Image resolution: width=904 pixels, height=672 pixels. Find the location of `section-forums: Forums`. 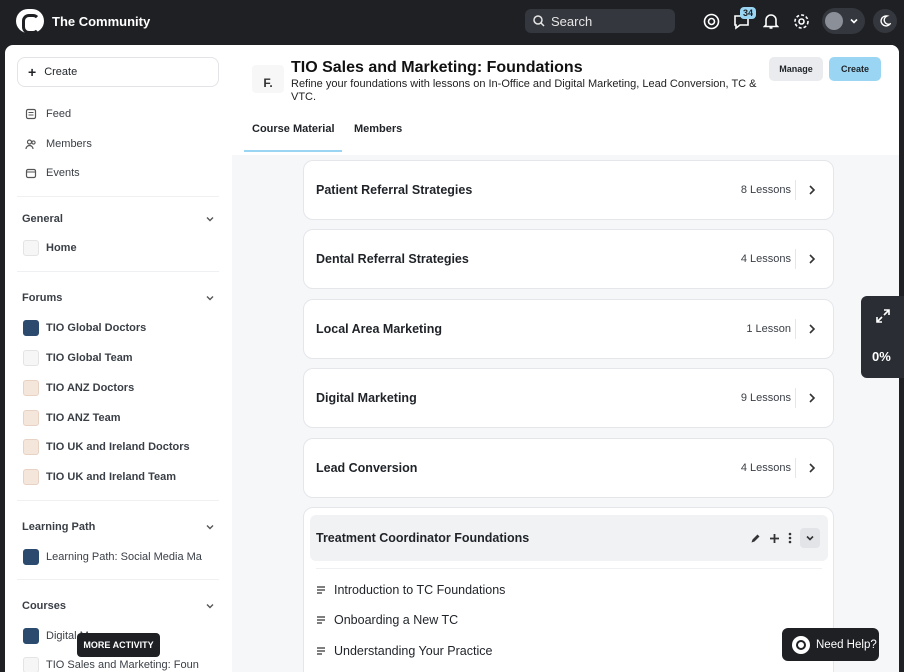

section-forums: Forums is located at coordinates (118, 298).